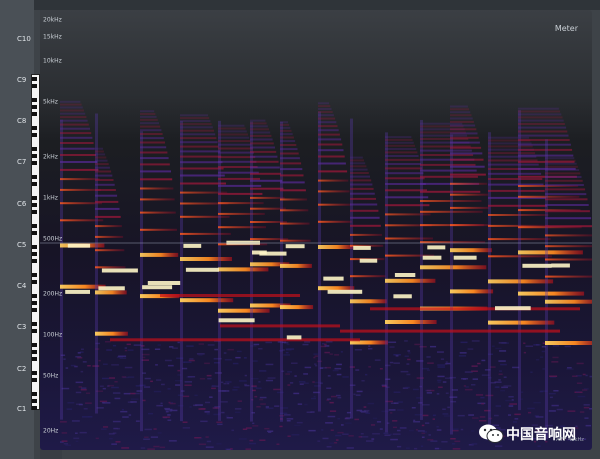 The height and width of the screenshot is (459, 600). Describe the element at coordinates (52, 61) in the screenshot. I see `freq-label: 10kHz` at that location.